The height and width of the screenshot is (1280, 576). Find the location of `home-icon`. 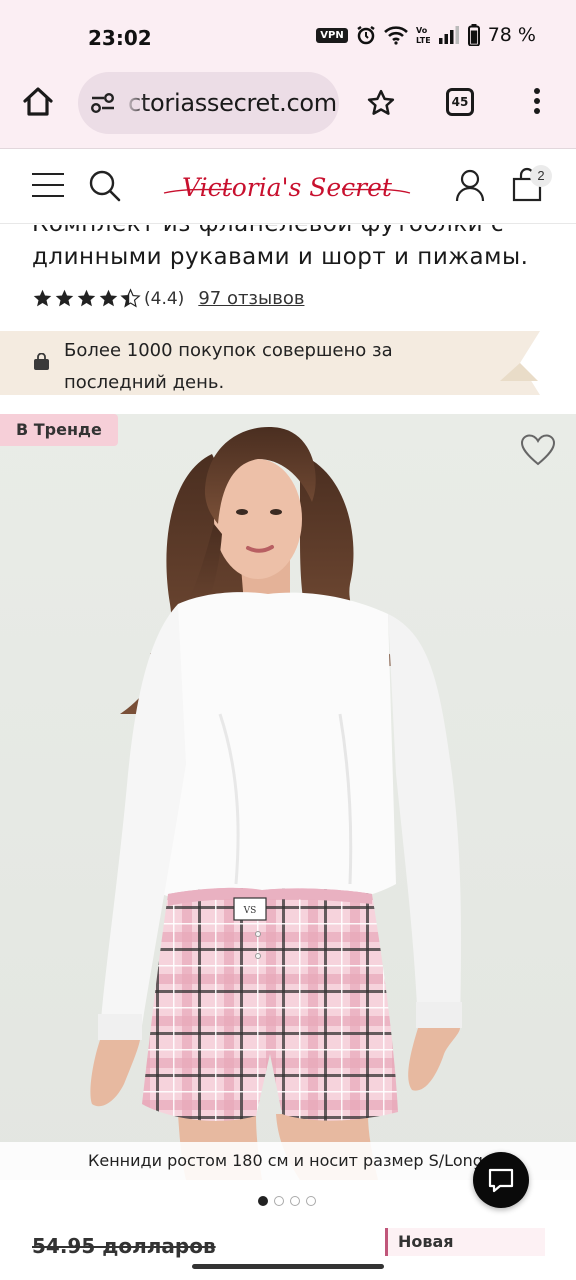

home-icon is located at coordinates (38, 102).